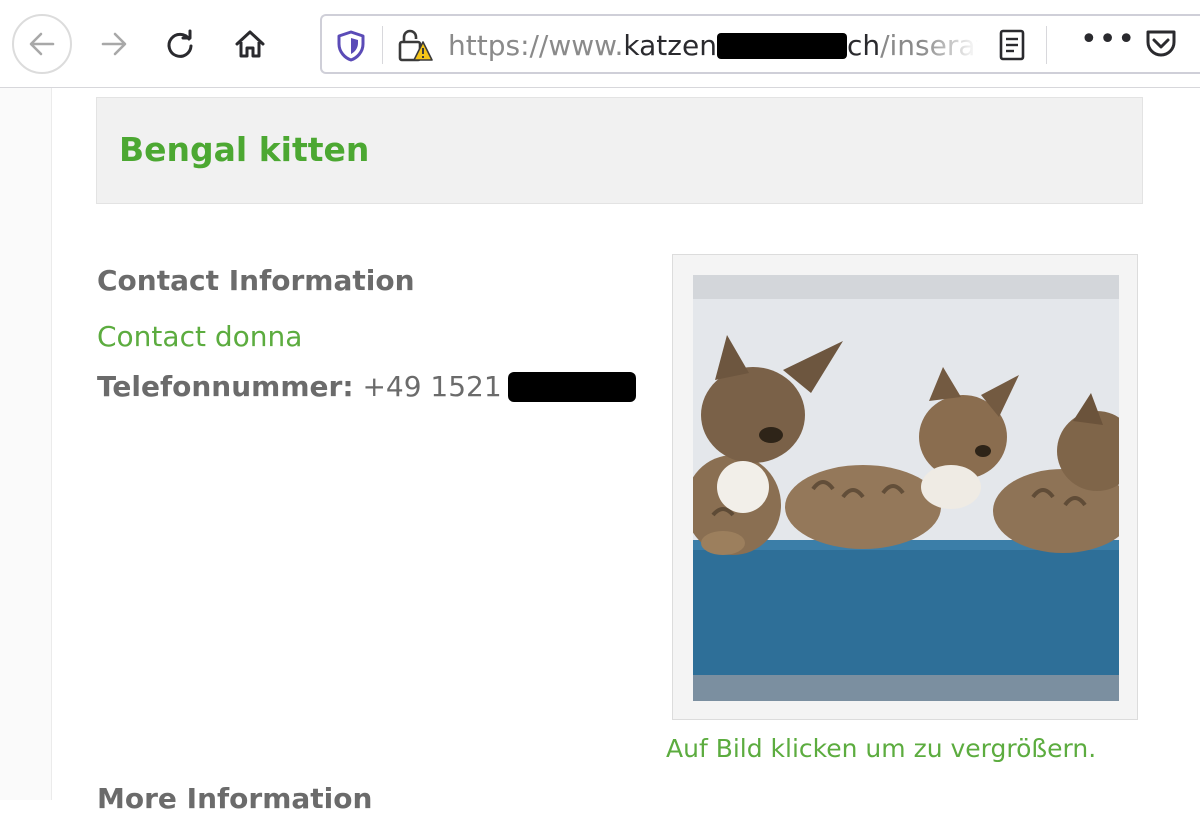 The image size is (1200, 815). What do you see at coordinates (619, 150) in the screenshot?
I see `listing-title-box: Bengal kitten` at bounding box center [619, 150].